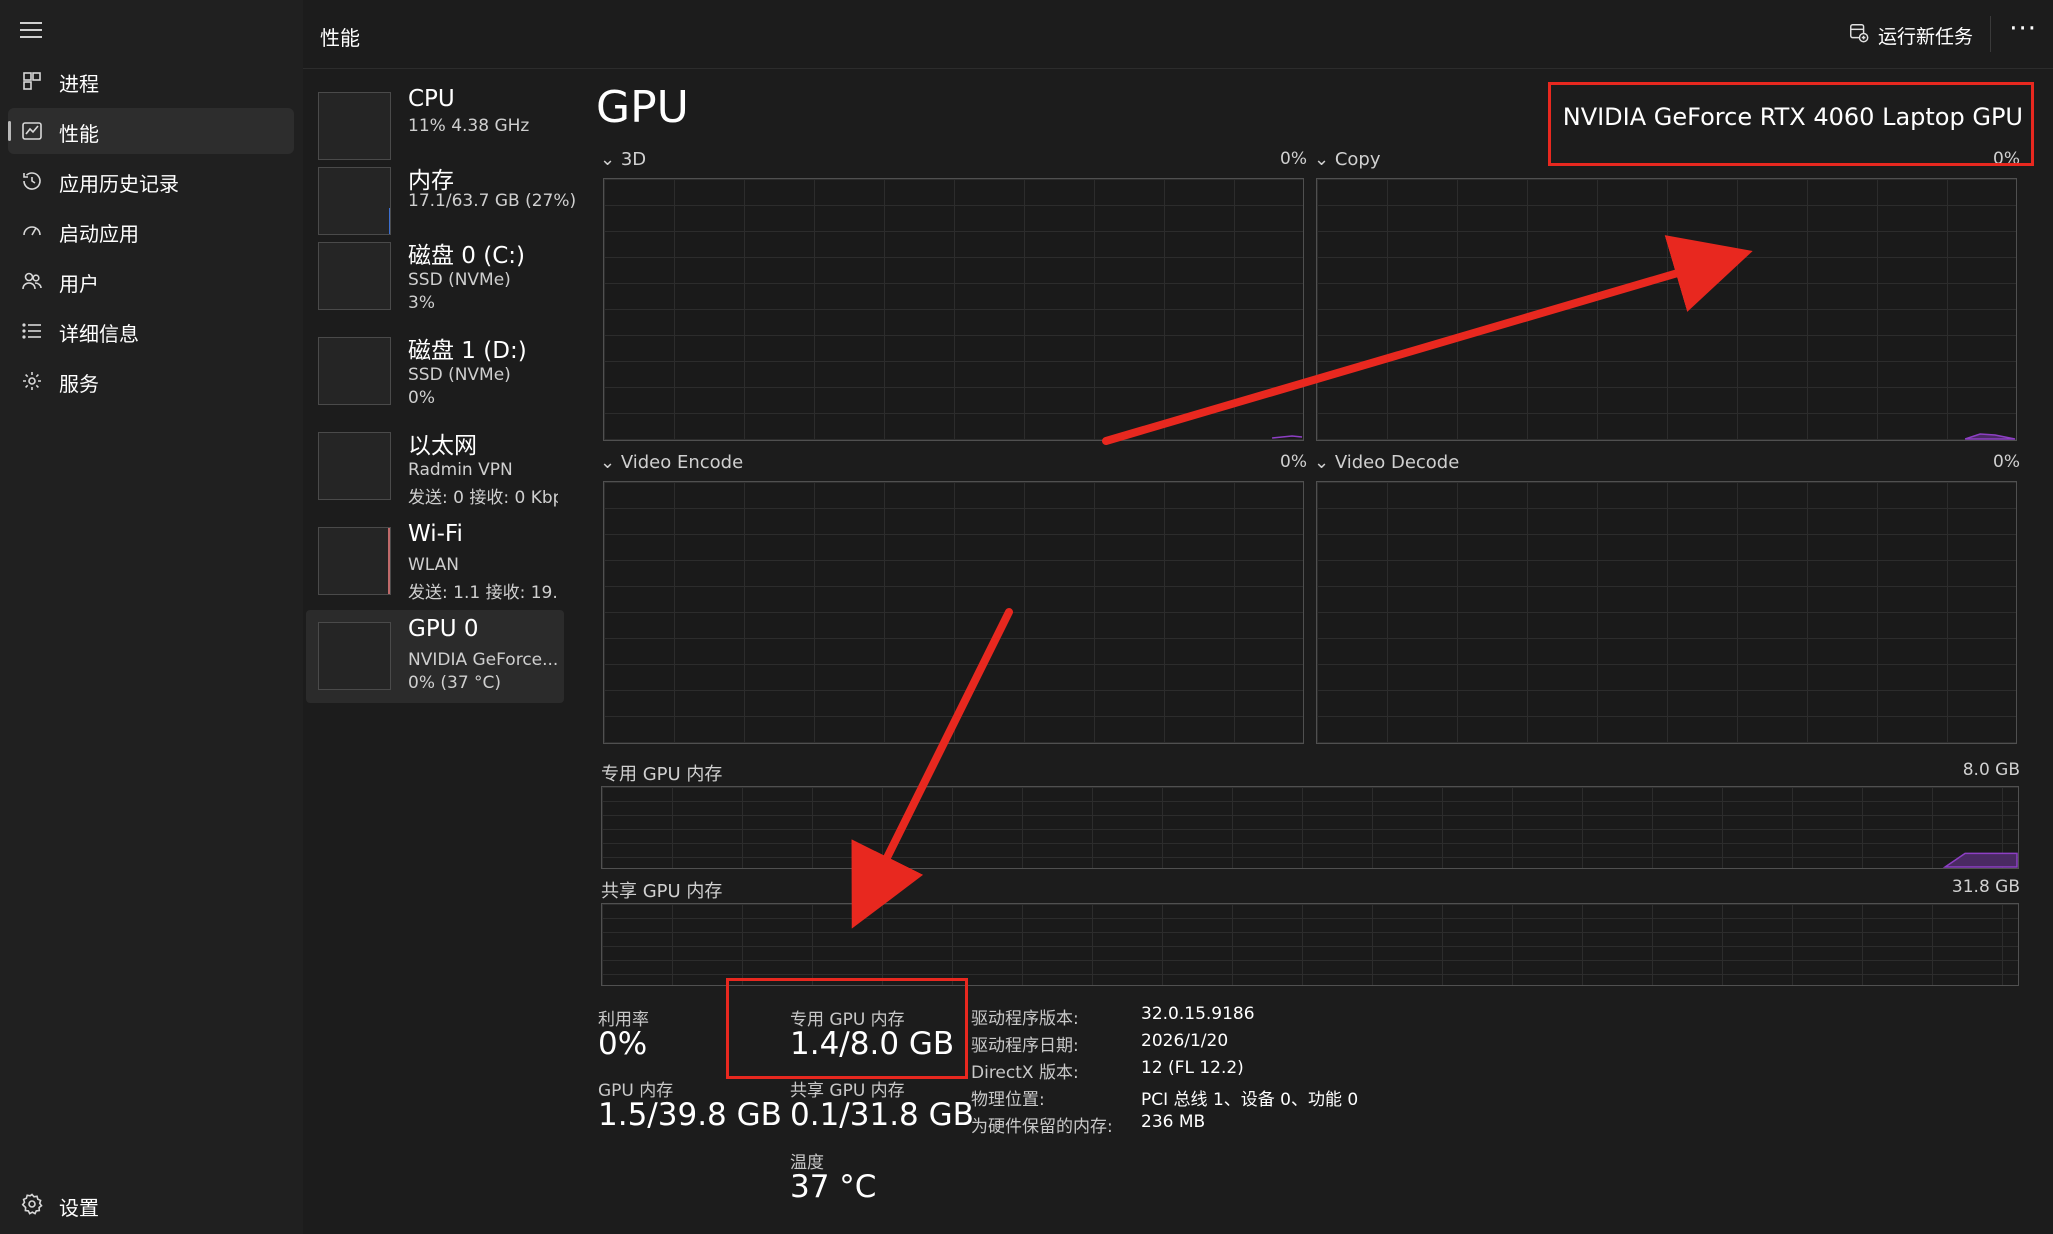 The image size is (2053, 1234). What do you see at coordinates (32, 231) in the screenshot?
I see `startup-apps-icon` at bounding box center [32, 231].